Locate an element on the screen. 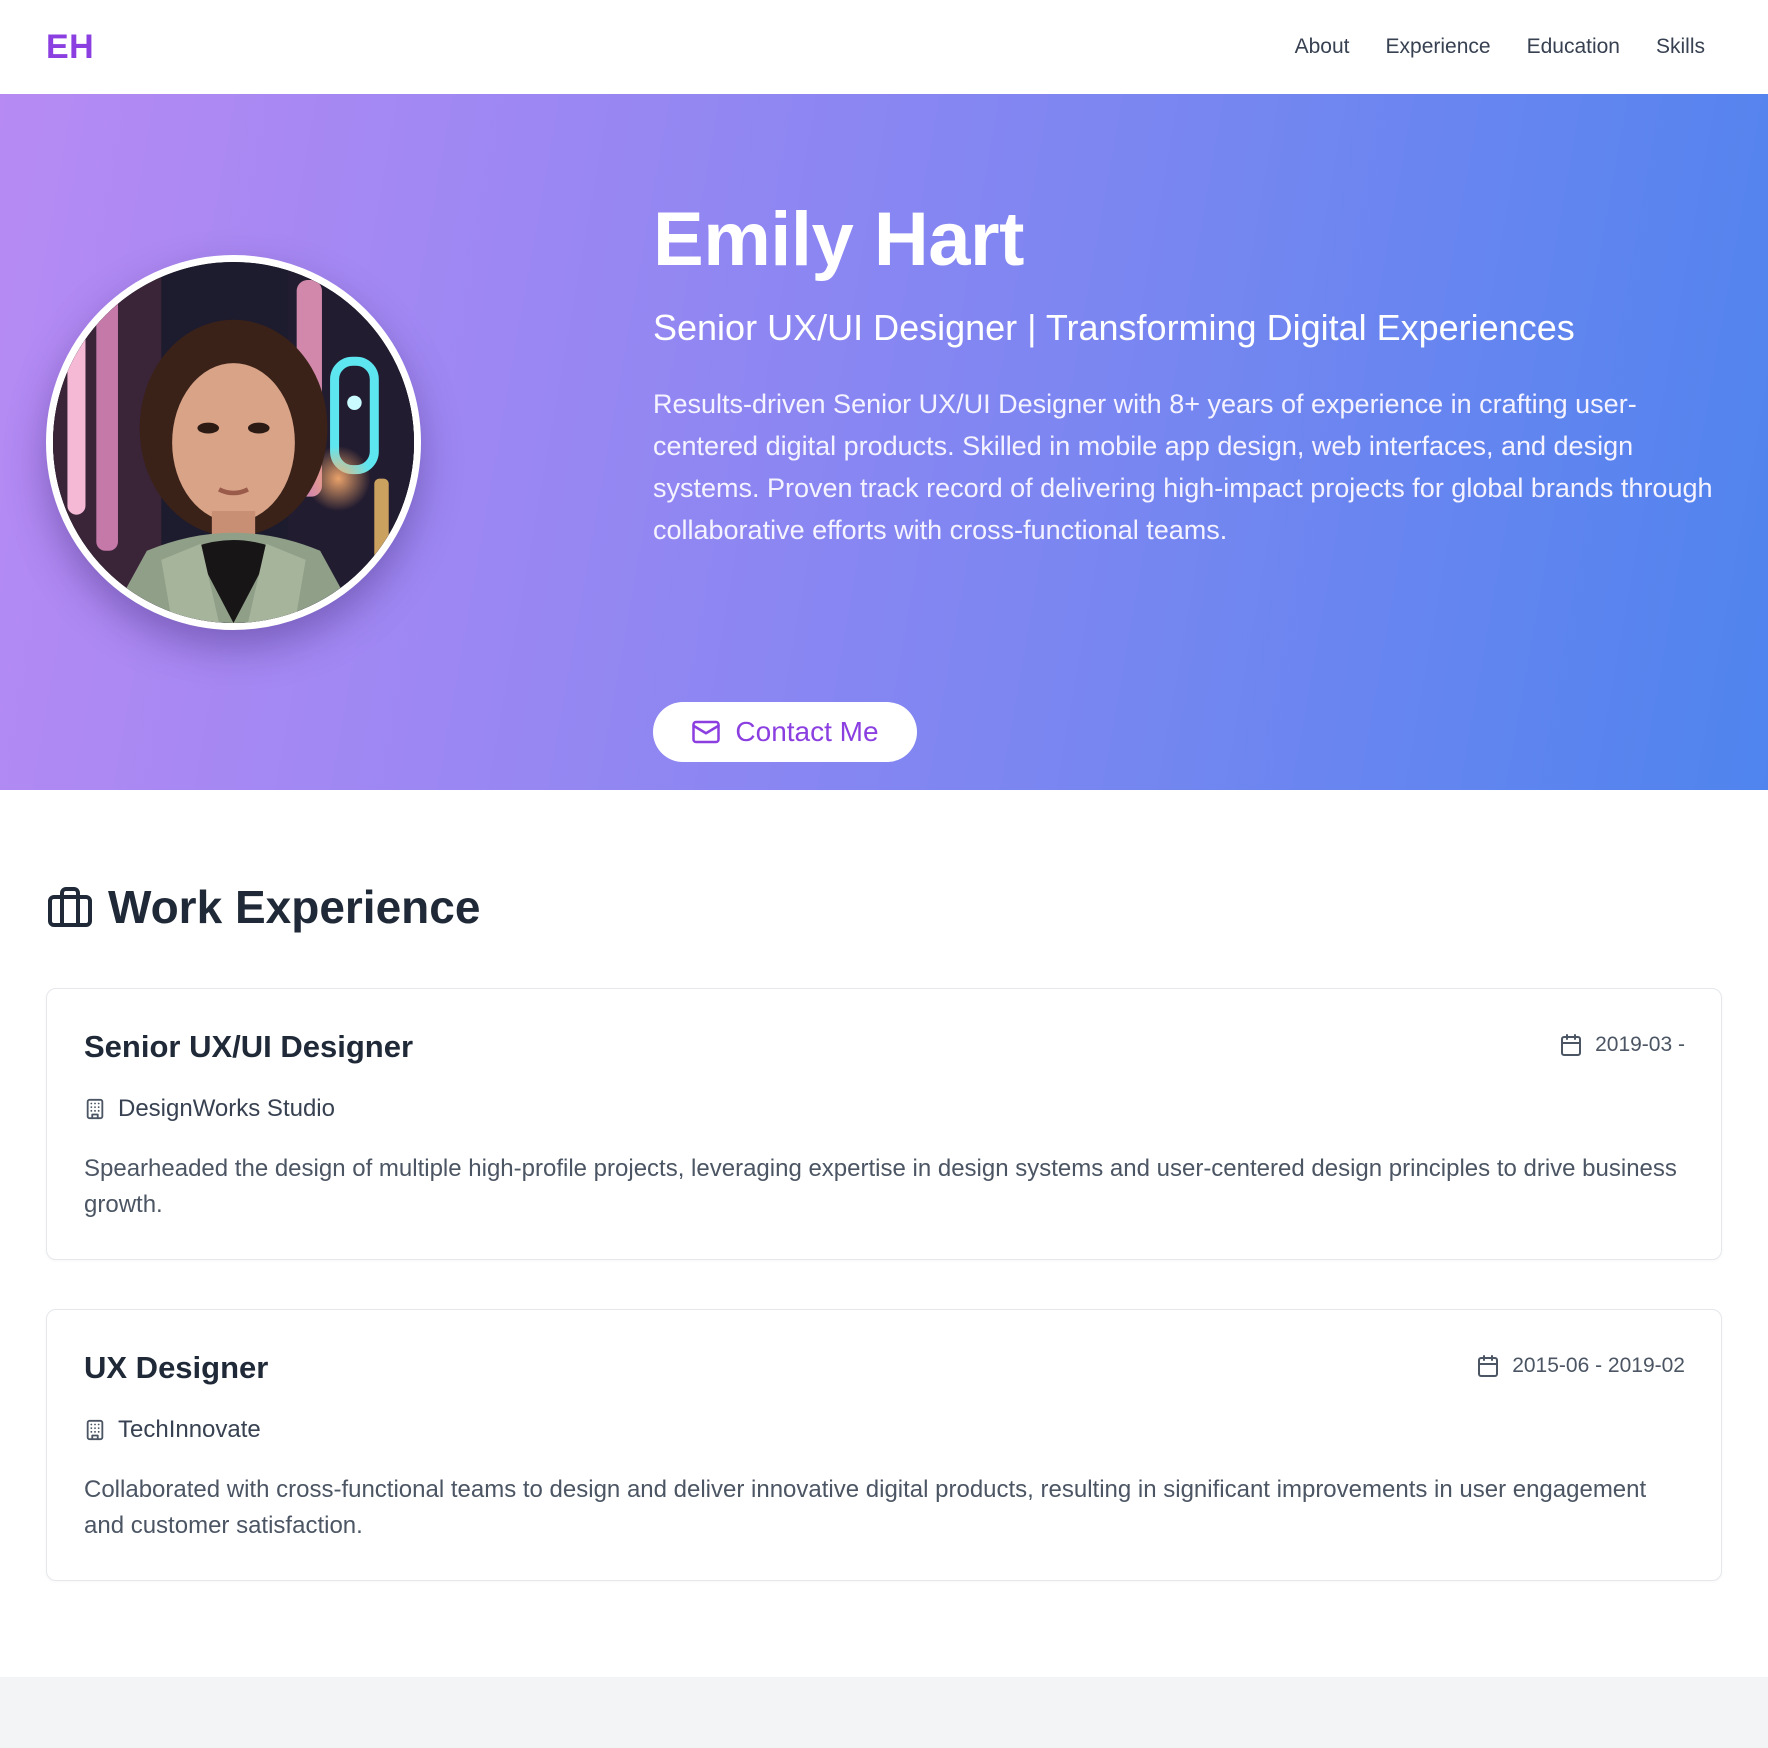  job-company: DesignWorks Studio is located at coordinates (209, 1109).